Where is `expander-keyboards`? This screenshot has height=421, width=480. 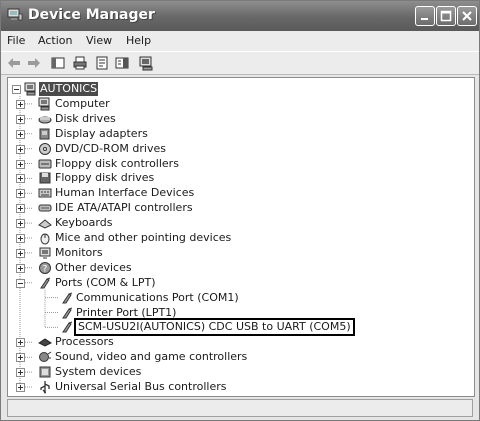 expander-keyboards is located at coordinates (20, 224).